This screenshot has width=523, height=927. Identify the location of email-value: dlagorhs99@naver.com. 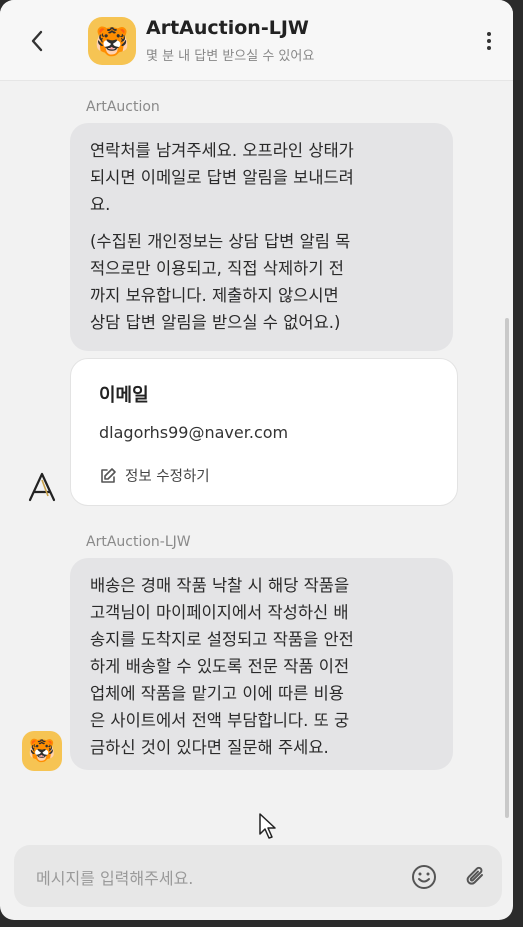
(194, 432).